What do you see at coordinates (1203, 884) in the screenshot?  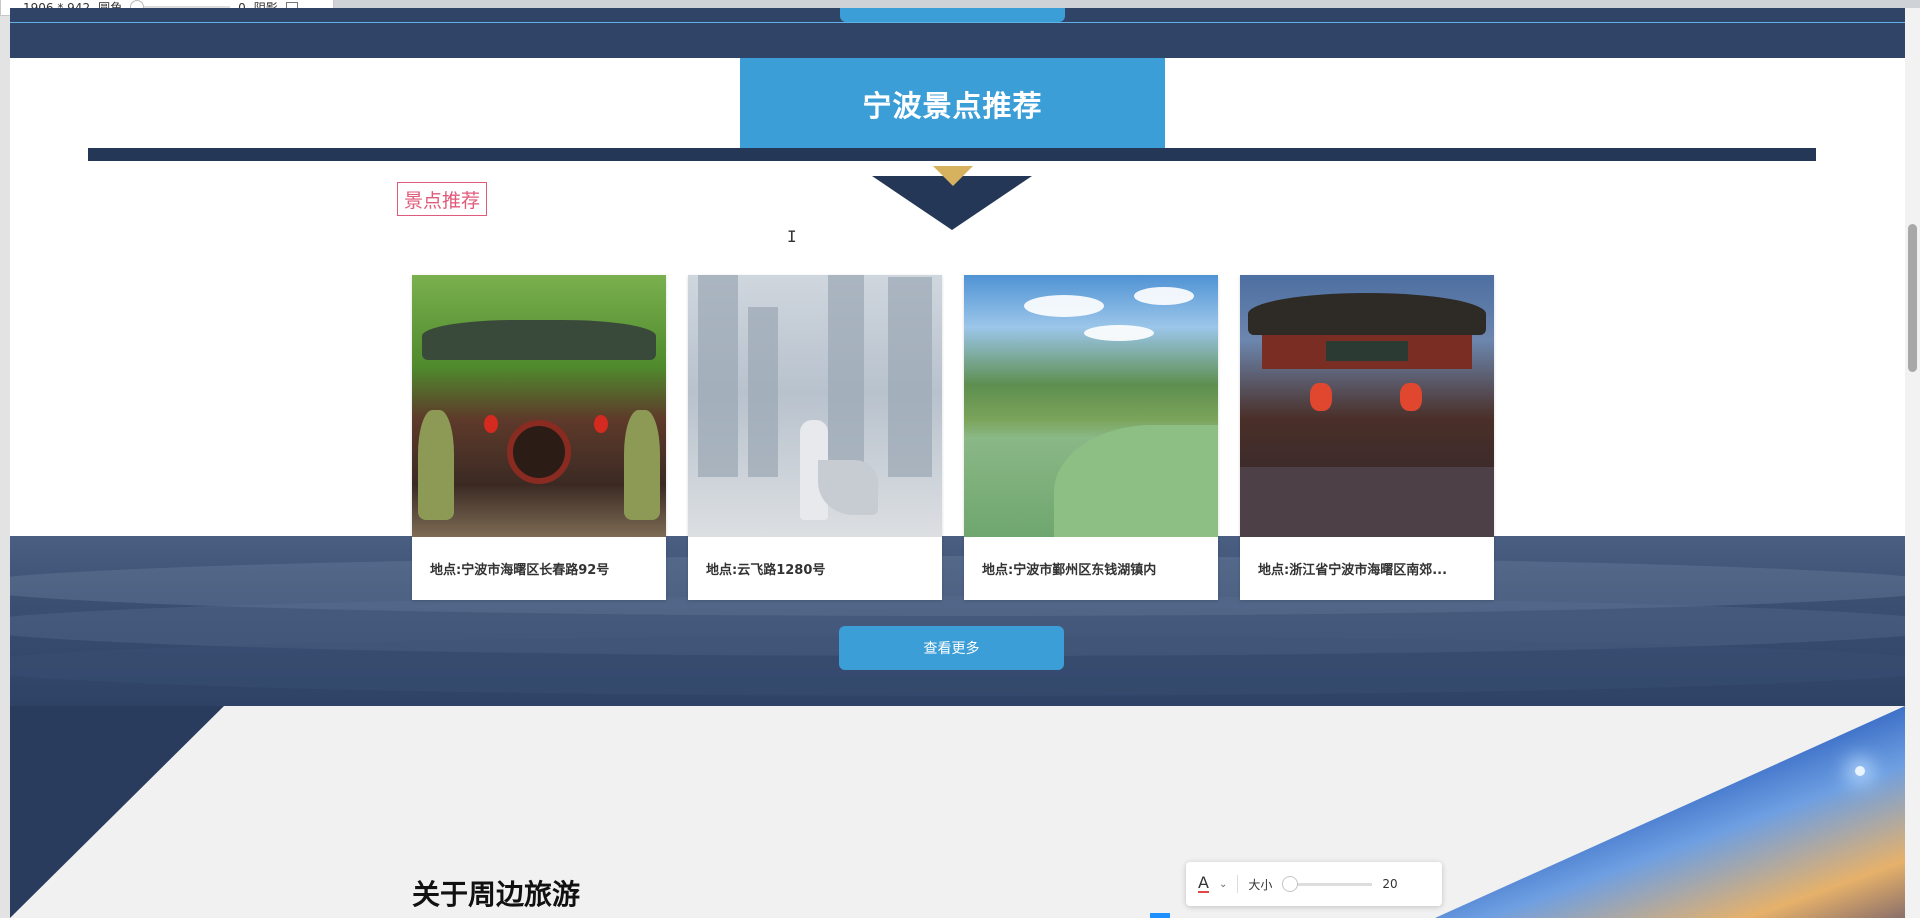 I see `font-color-icon: A` at bounding box center [1203, 884].